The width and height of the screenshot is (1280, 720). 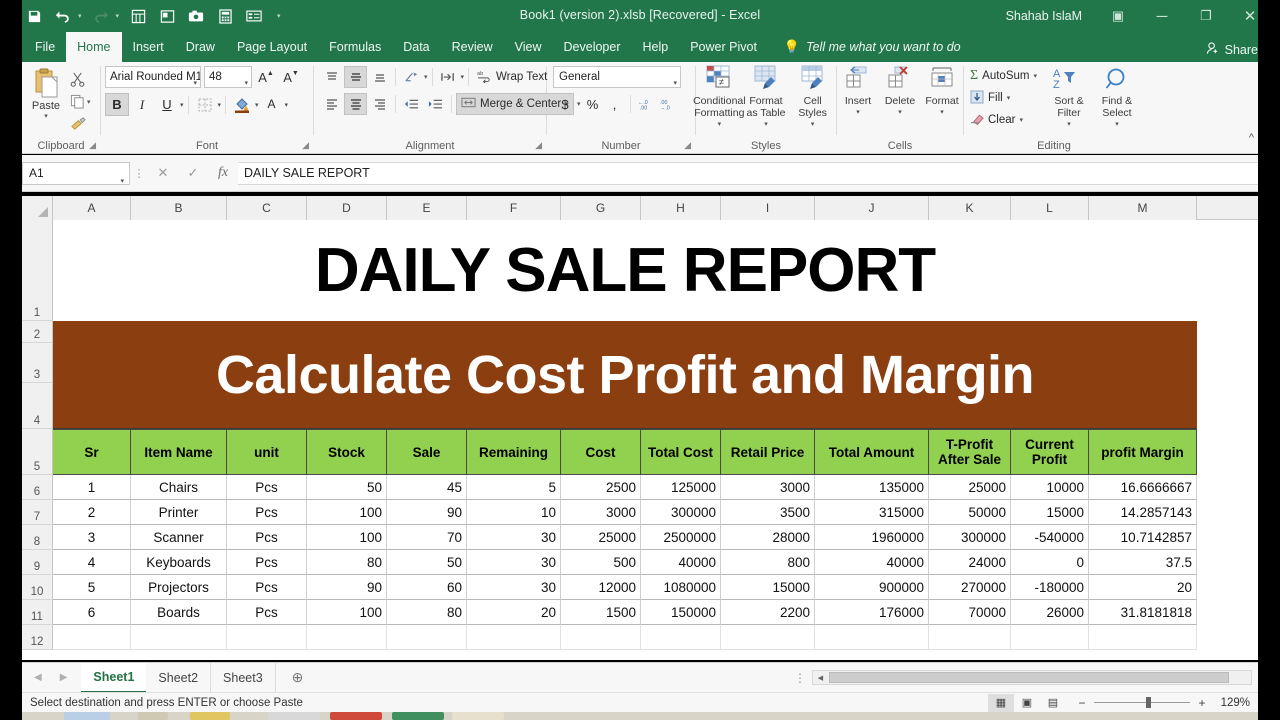 I want to click on column-header-I: I, so click(x=768, y=208).